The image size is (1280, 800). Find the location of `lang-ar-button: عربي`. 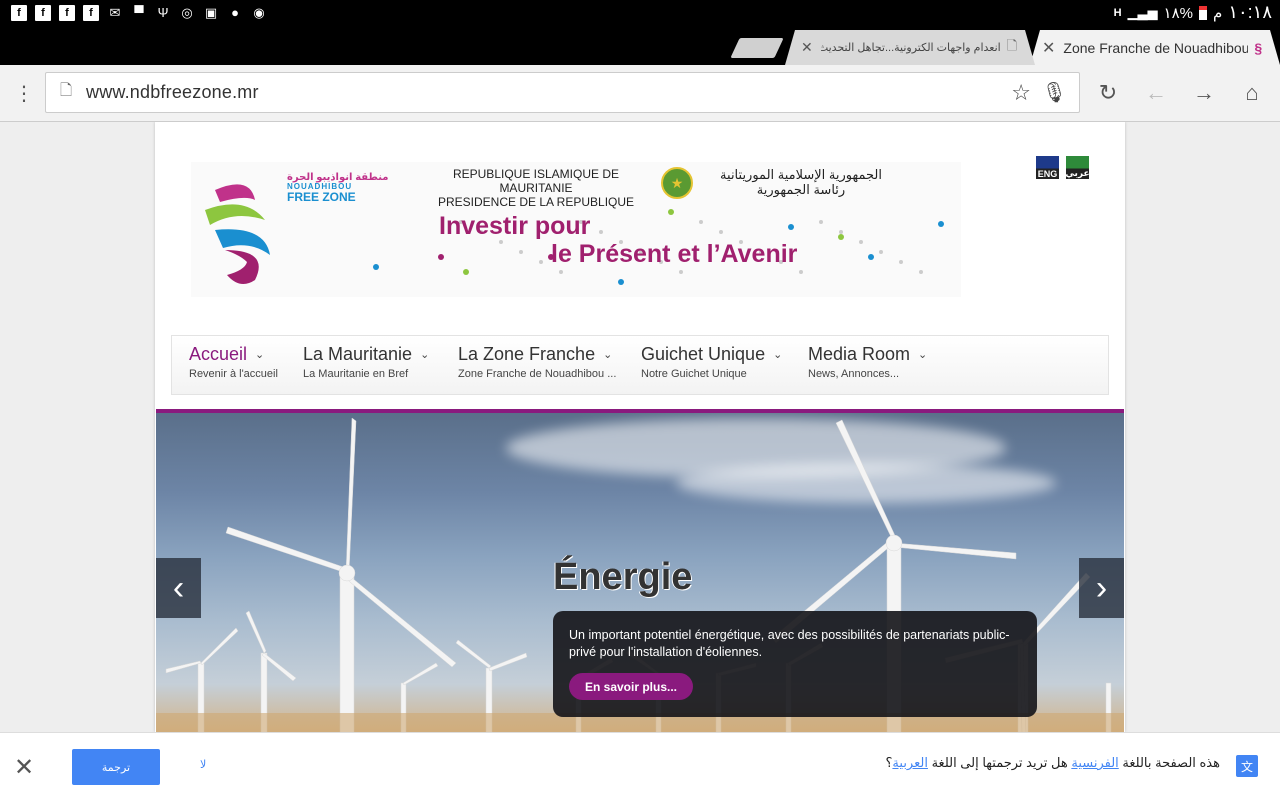

lang-ar-button: عربي is located at coordinates (1077, 167).